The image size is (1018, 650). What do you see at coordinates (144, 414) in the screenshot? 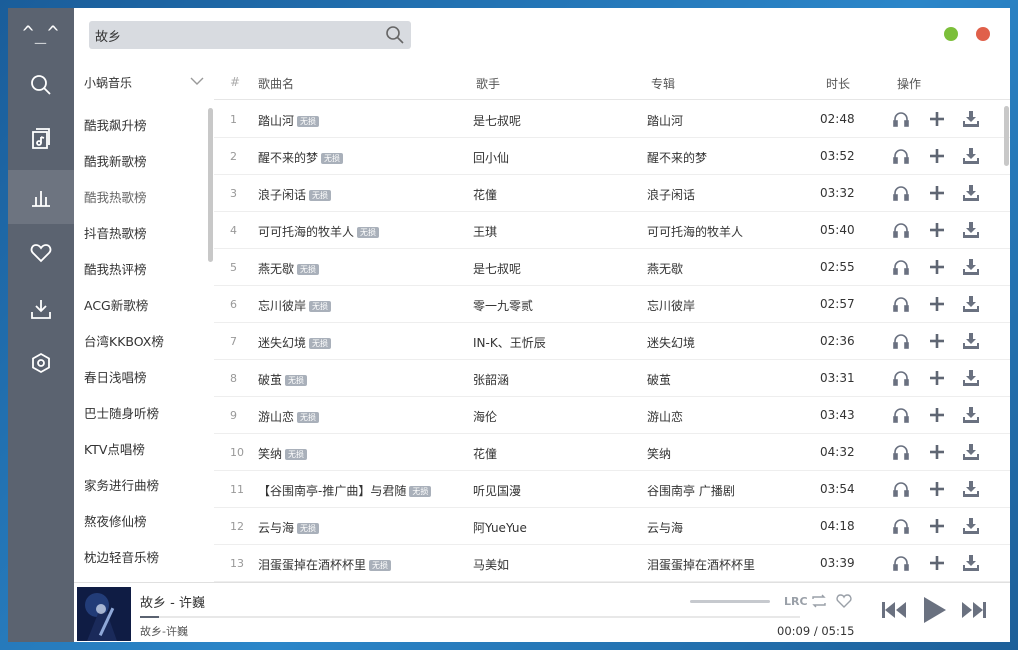
I see `sidebar-item: 巴士随身听榜` at bounding box center [144, 414].